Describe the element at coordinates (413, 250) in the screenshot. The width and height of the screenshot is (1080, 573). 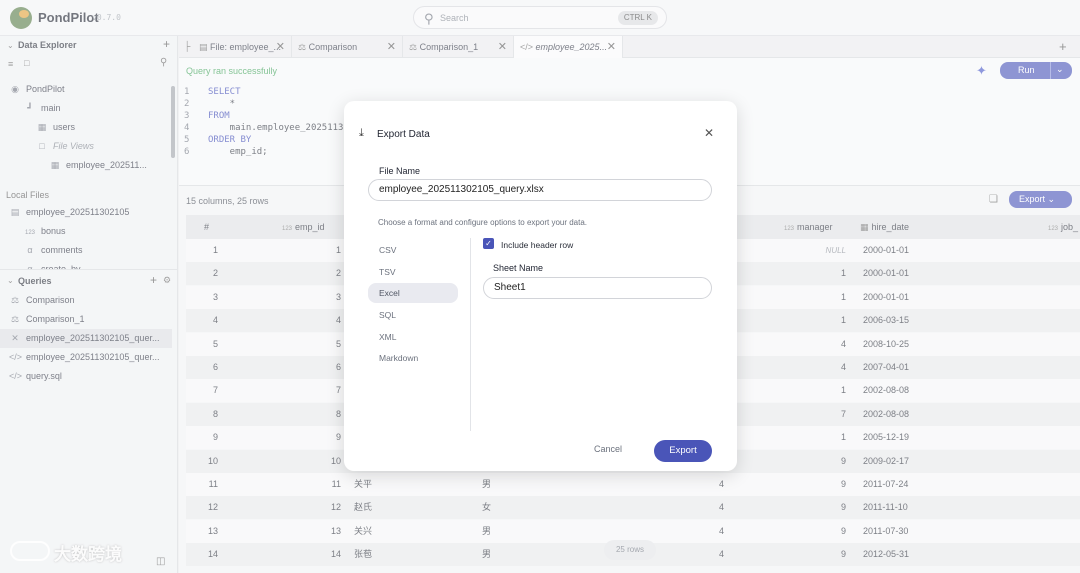
I see `format-option-csv: CSV` at that location.